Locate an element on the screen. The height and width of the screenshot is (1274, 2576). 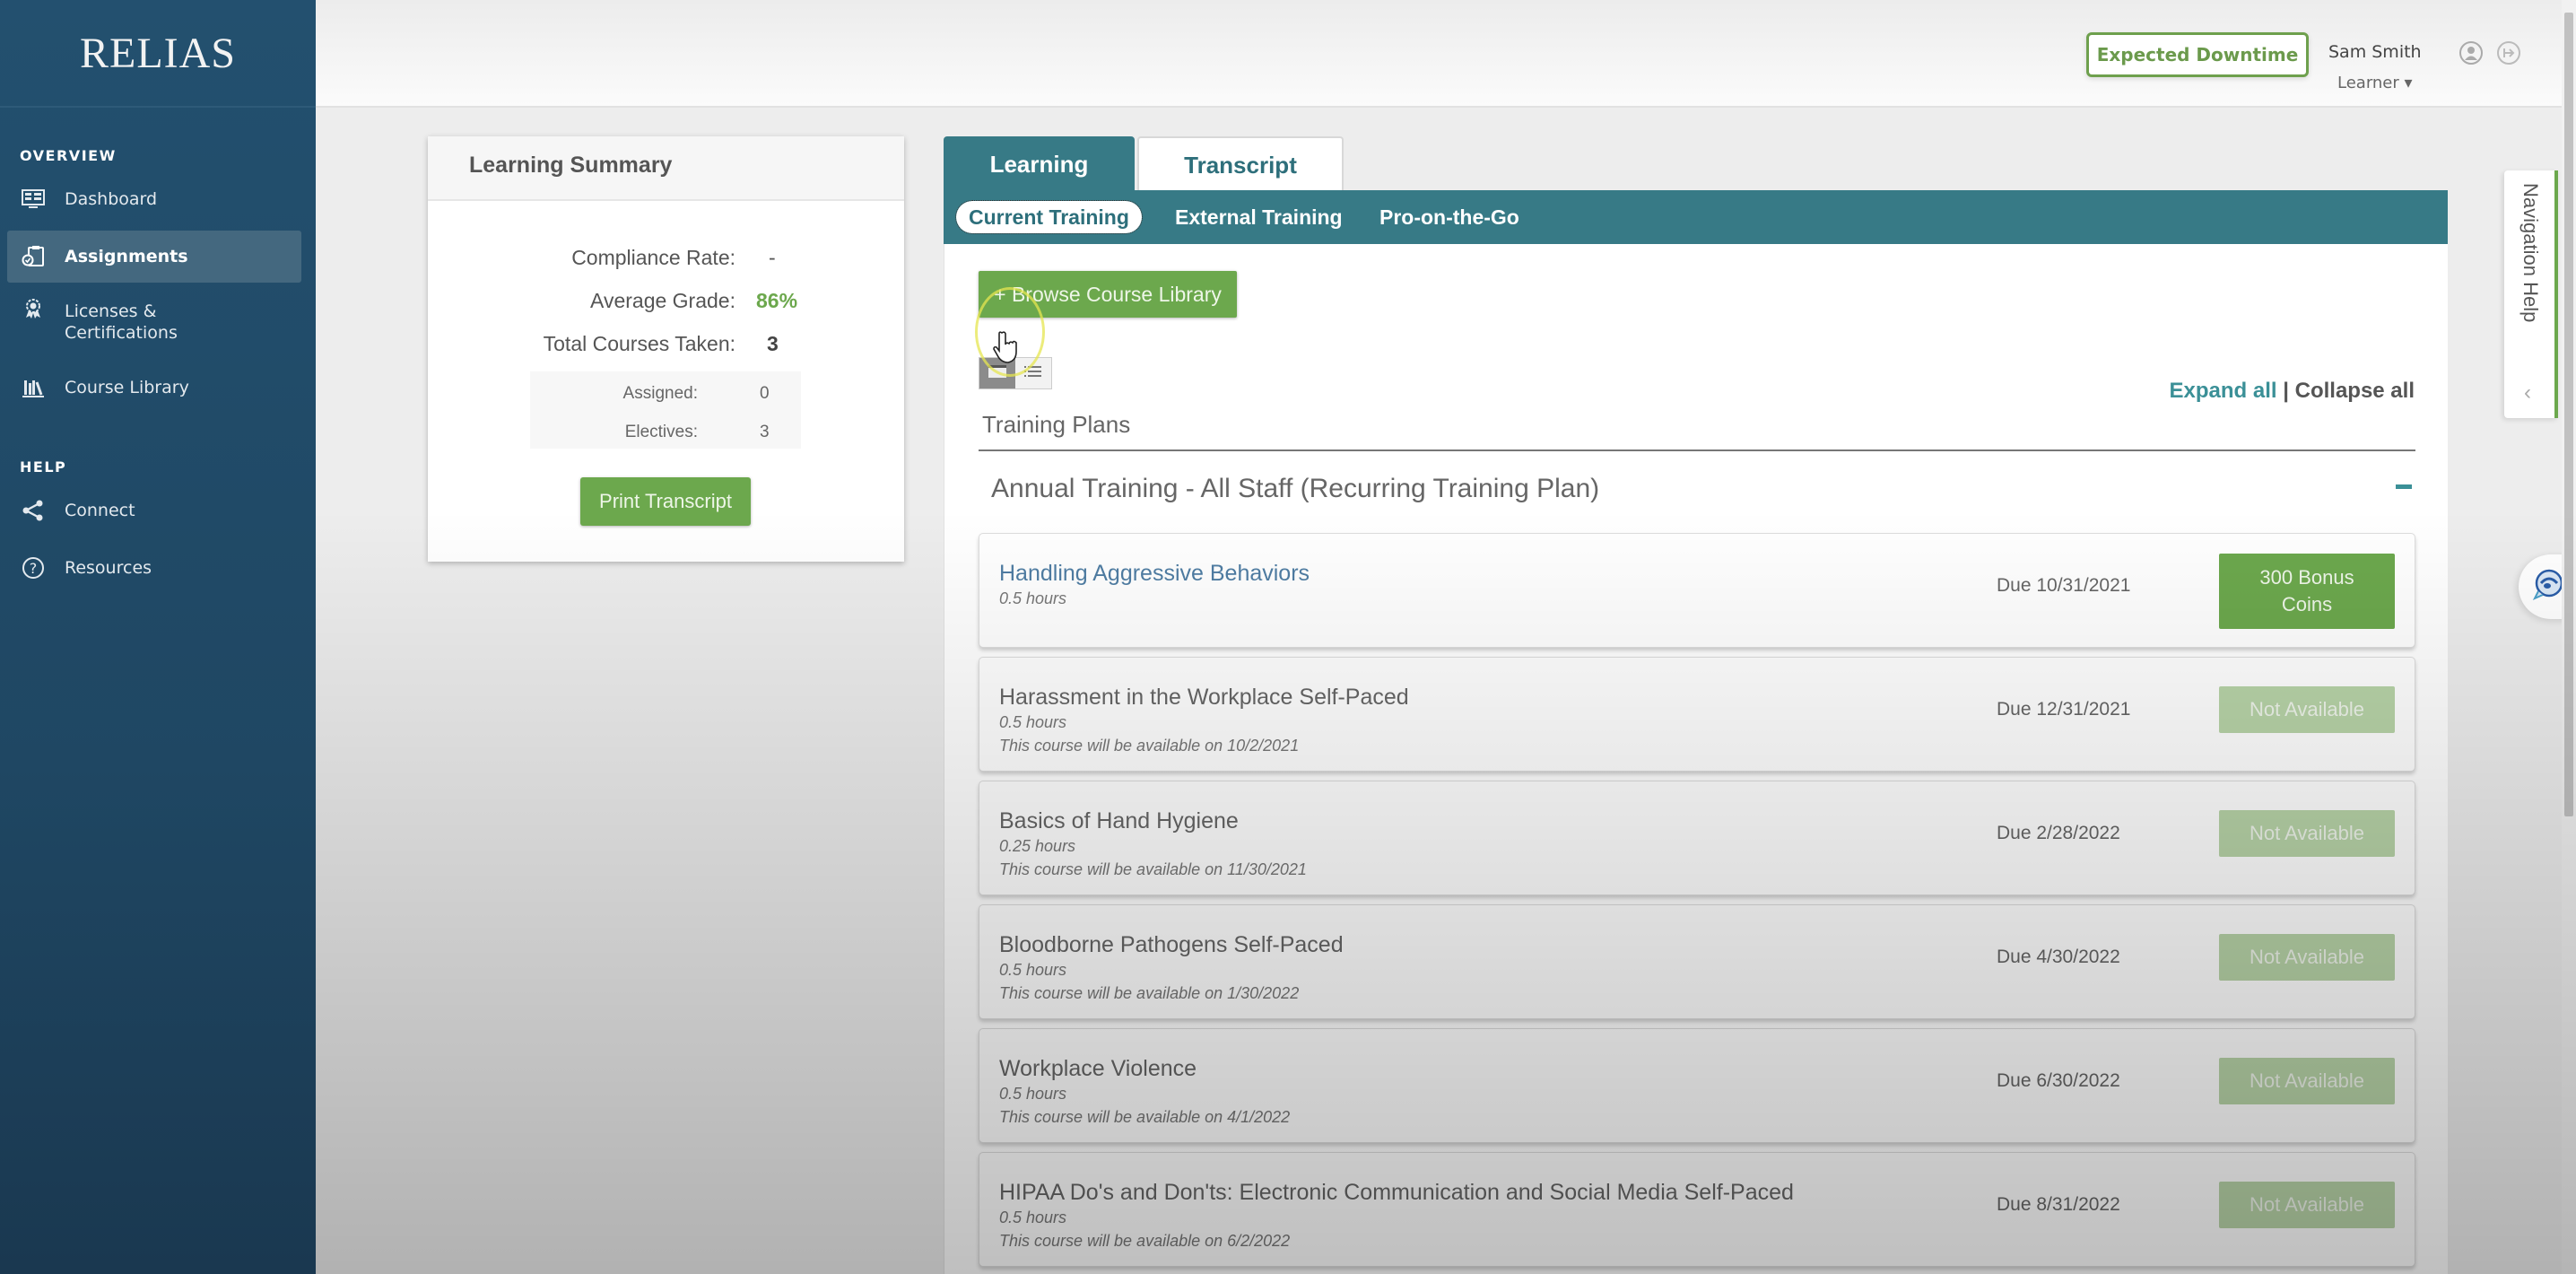
sidebar-section-help: HELP is located at coordinates (43, 467).